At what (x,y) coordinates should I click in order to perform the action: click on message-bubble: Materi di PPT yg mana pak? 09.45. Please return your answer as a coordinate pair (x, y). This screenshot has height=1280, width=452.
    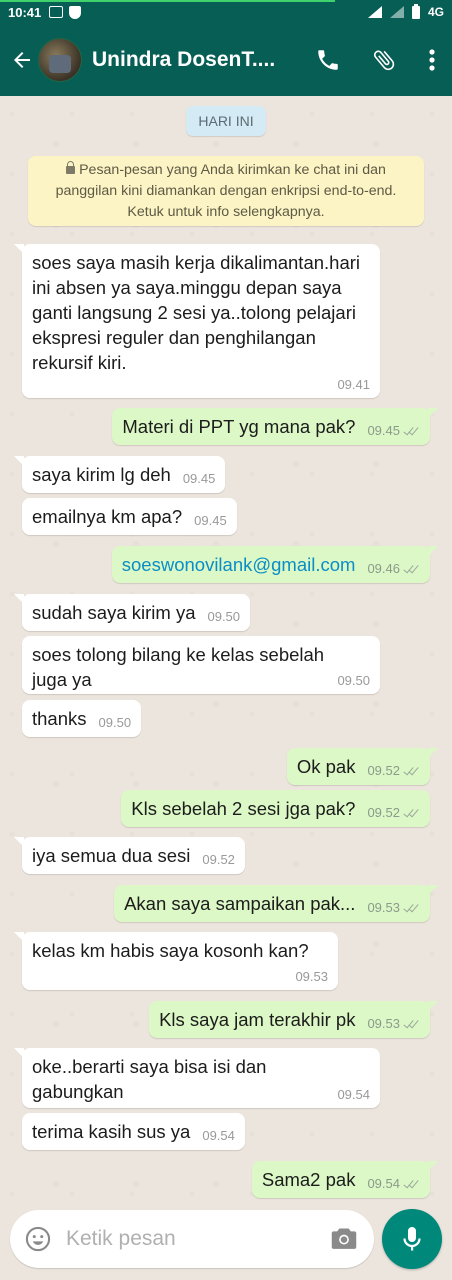
    Looking at the image, I should click on (275, 426).